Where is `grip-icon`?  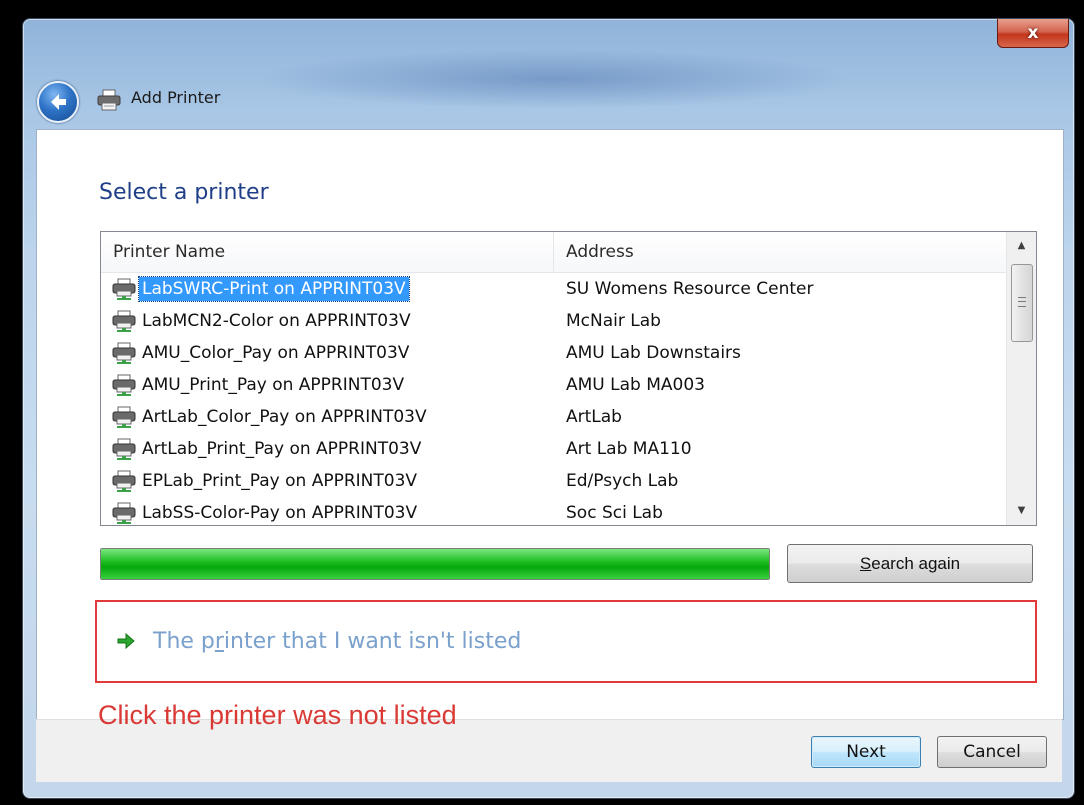 grip-icon is located at coordinates (1022, 302).